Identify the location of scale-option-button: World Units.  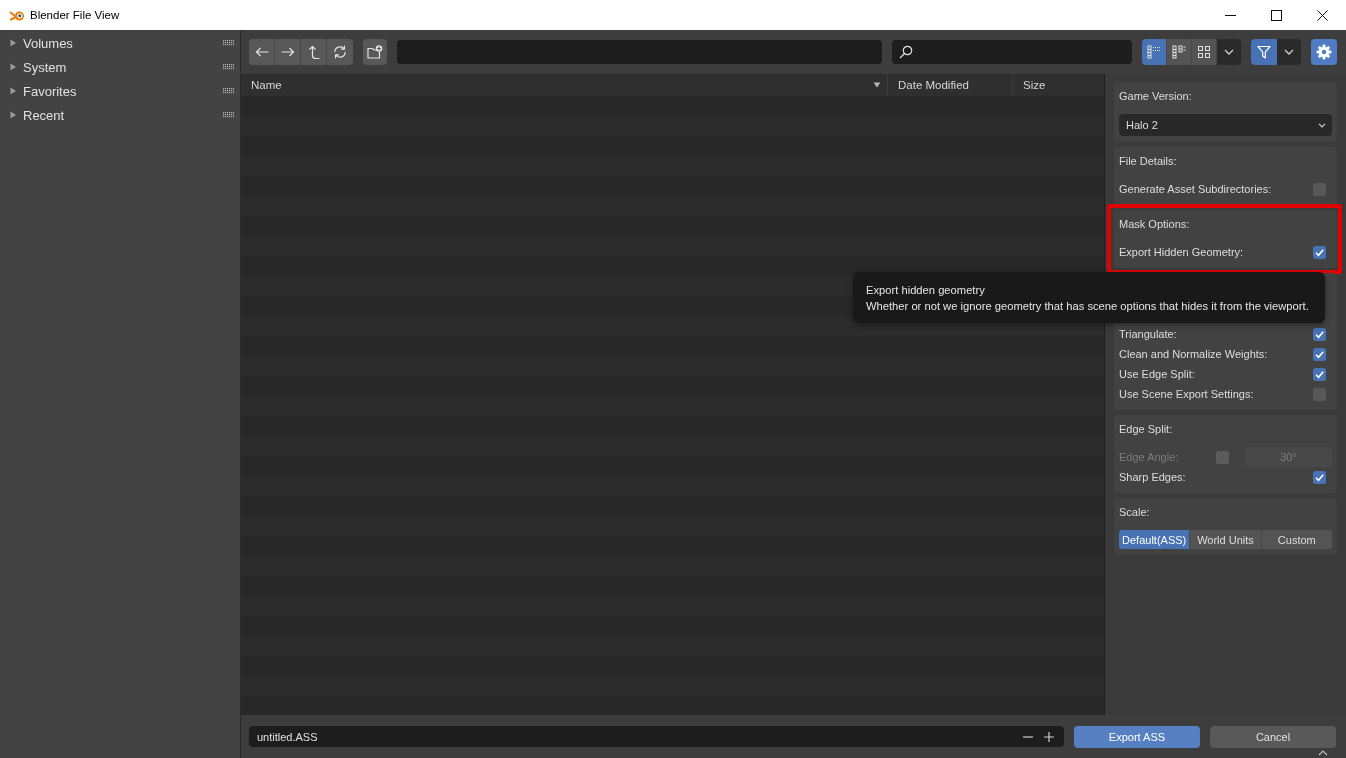
(1226, 539).